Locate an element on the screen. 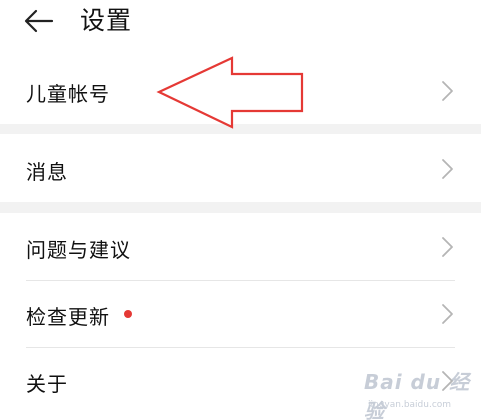  watermark-brand: Bai du 经验 is located at coordinates (417, 395).